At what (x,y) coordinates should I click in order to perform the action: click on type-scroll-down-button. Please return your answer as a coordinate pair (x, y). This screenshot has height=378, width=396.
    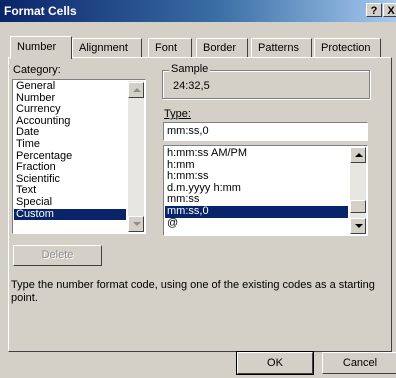
    Looking at the image, I should click on (358, 226).